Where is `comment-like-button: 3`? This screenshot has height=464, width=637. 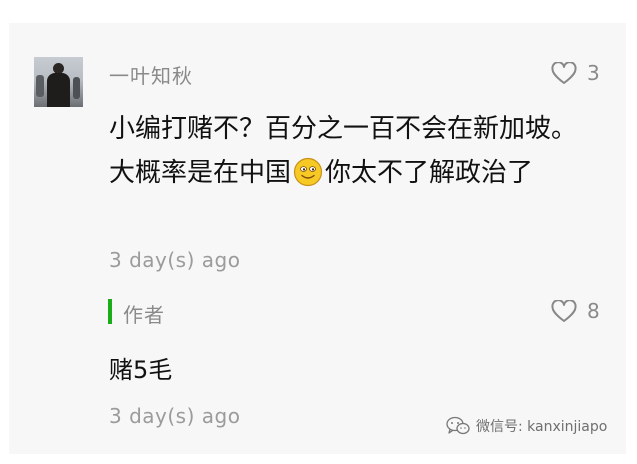
comment-like-button: 3 is located at coordinates (575, 73).